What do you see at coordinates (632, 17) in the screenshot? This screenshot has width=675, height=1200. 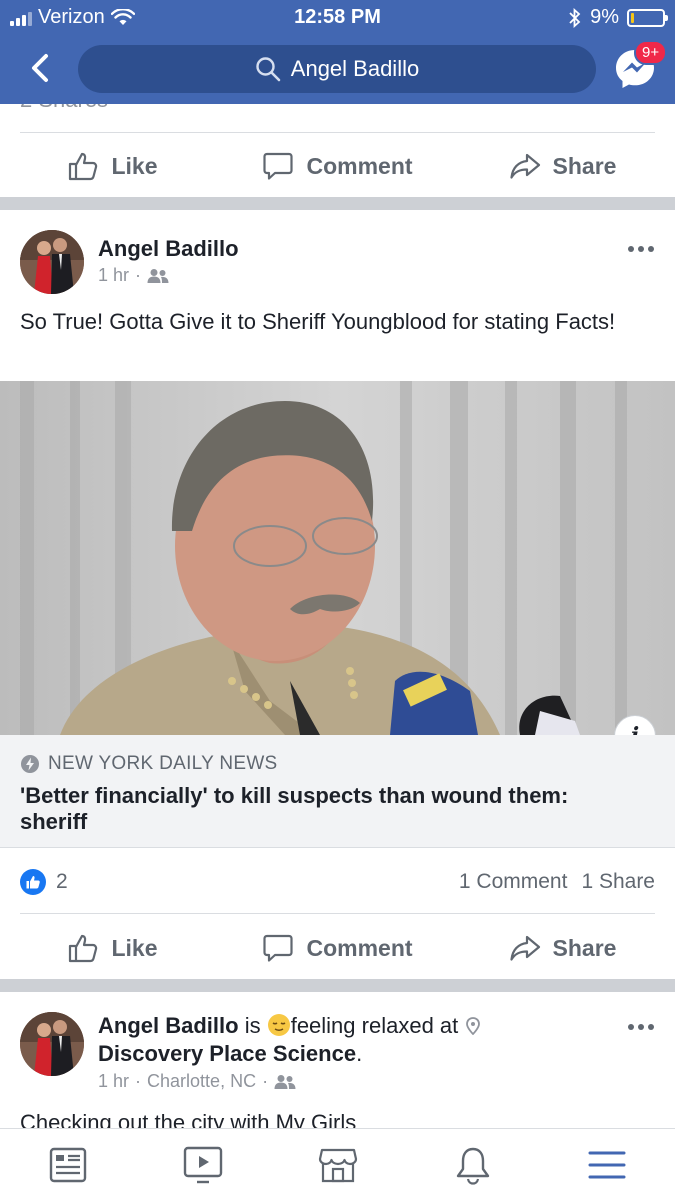 I see `battery-fill` at bounding box center [632, 17].